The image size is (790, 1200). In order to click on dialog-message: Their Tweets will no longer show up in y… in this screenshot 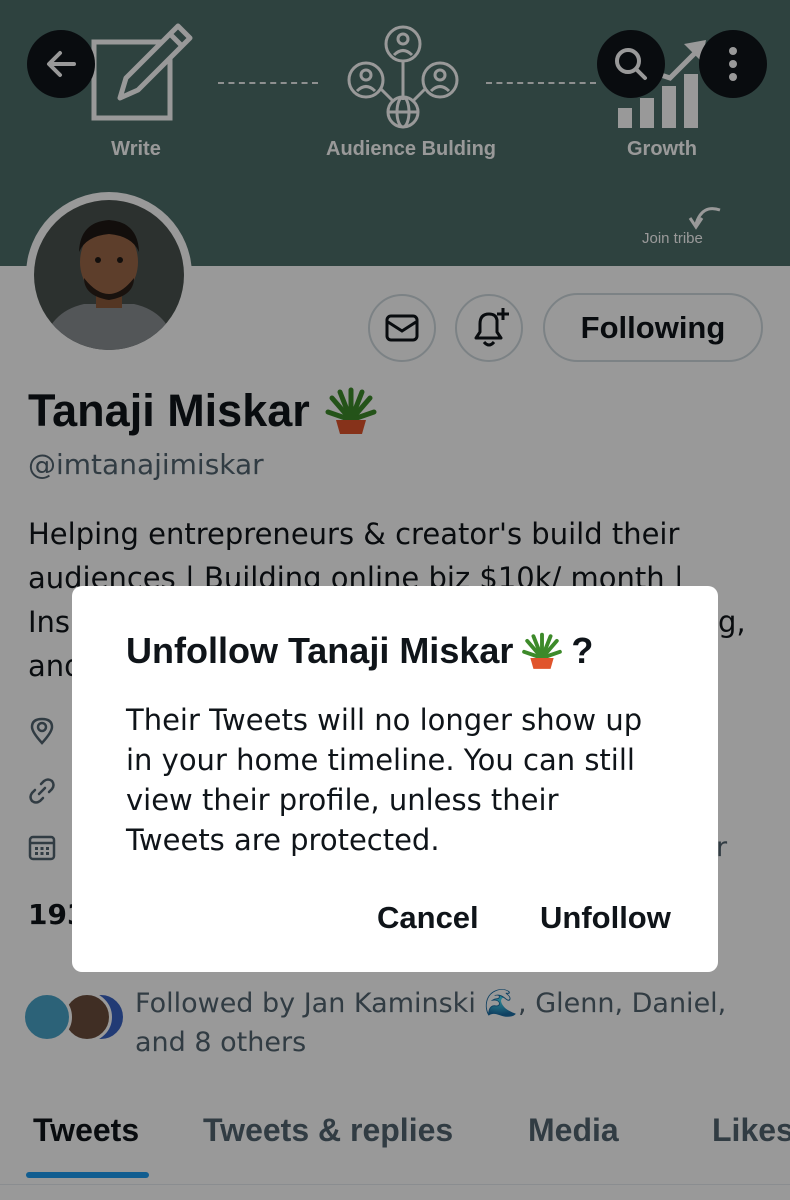, I will do `click(384, 780)`.